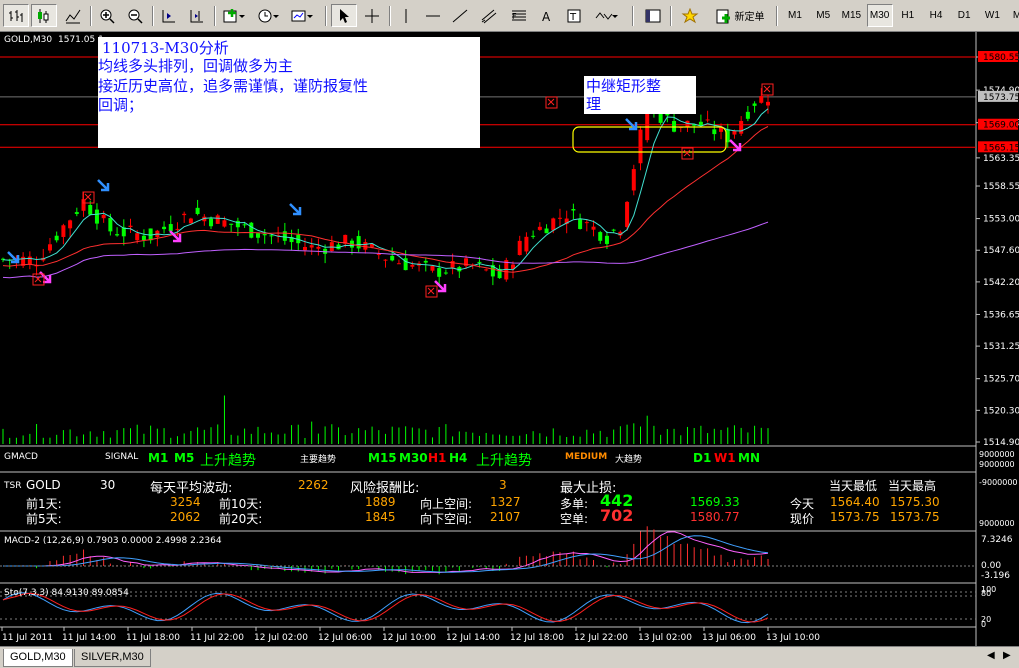  Describe the element at coordinates (234, 15) in the screenshot. I see `add-indicator-icon` at that location.